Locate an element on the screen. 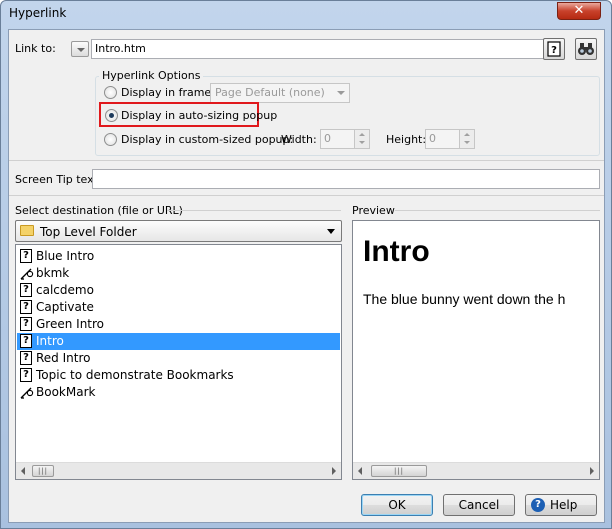  help-button-label: Help is located at coordinates (564, 505).